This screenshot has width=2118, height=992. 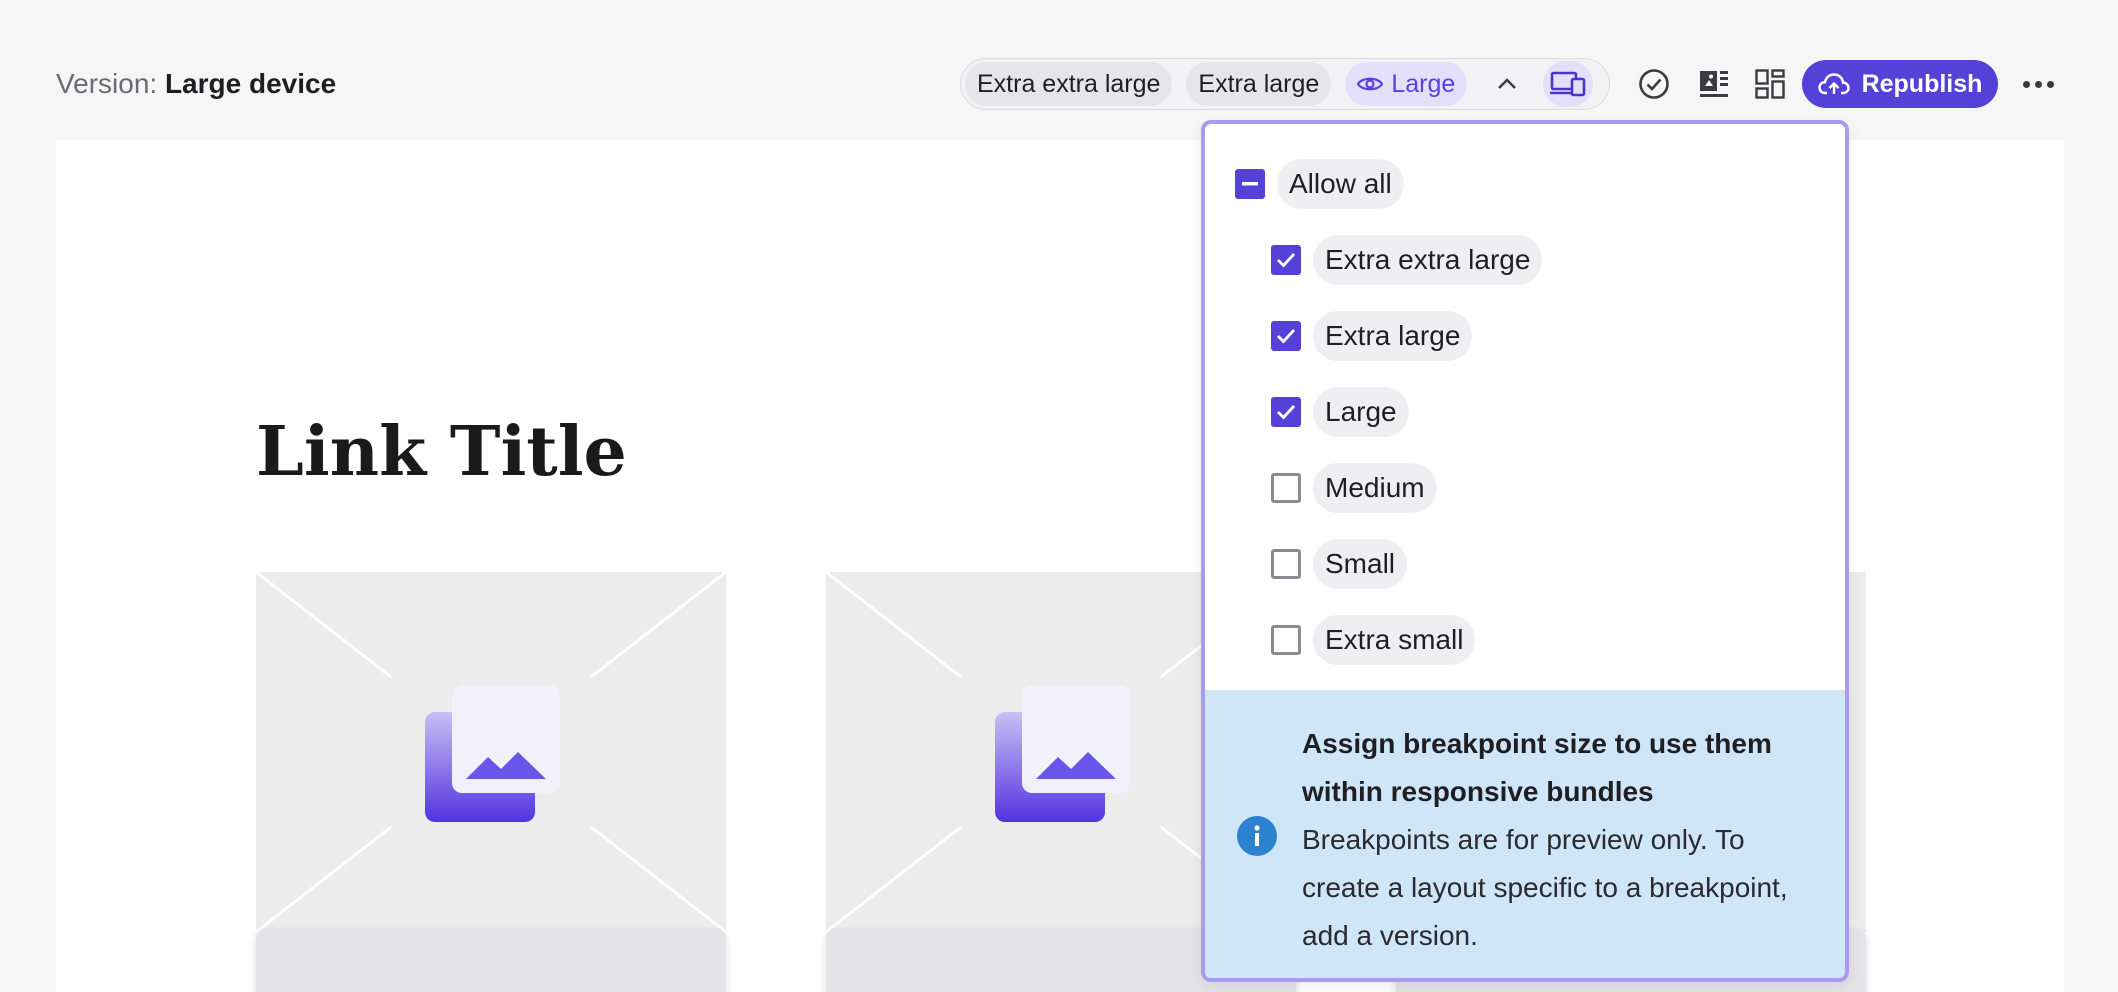 I want to click on option-large: Large, so click(x=1340, y=412).